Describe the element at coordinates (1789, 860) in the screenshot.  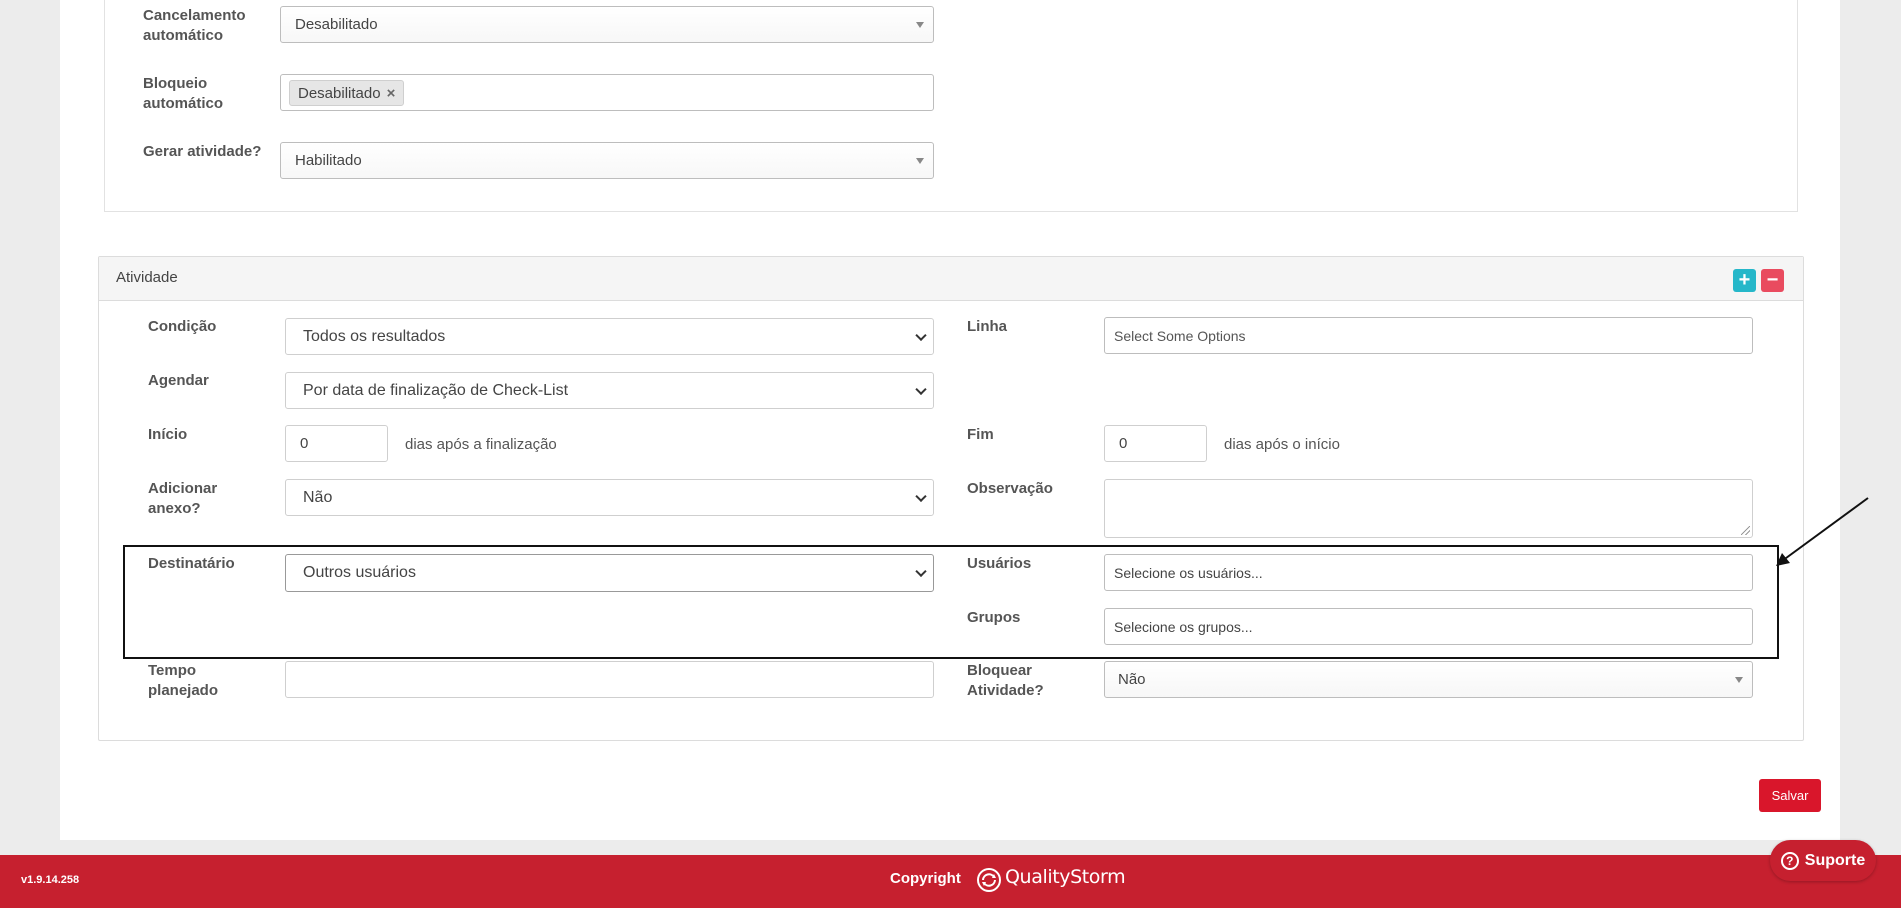
I see `help-circle-icon: ?` at that location.